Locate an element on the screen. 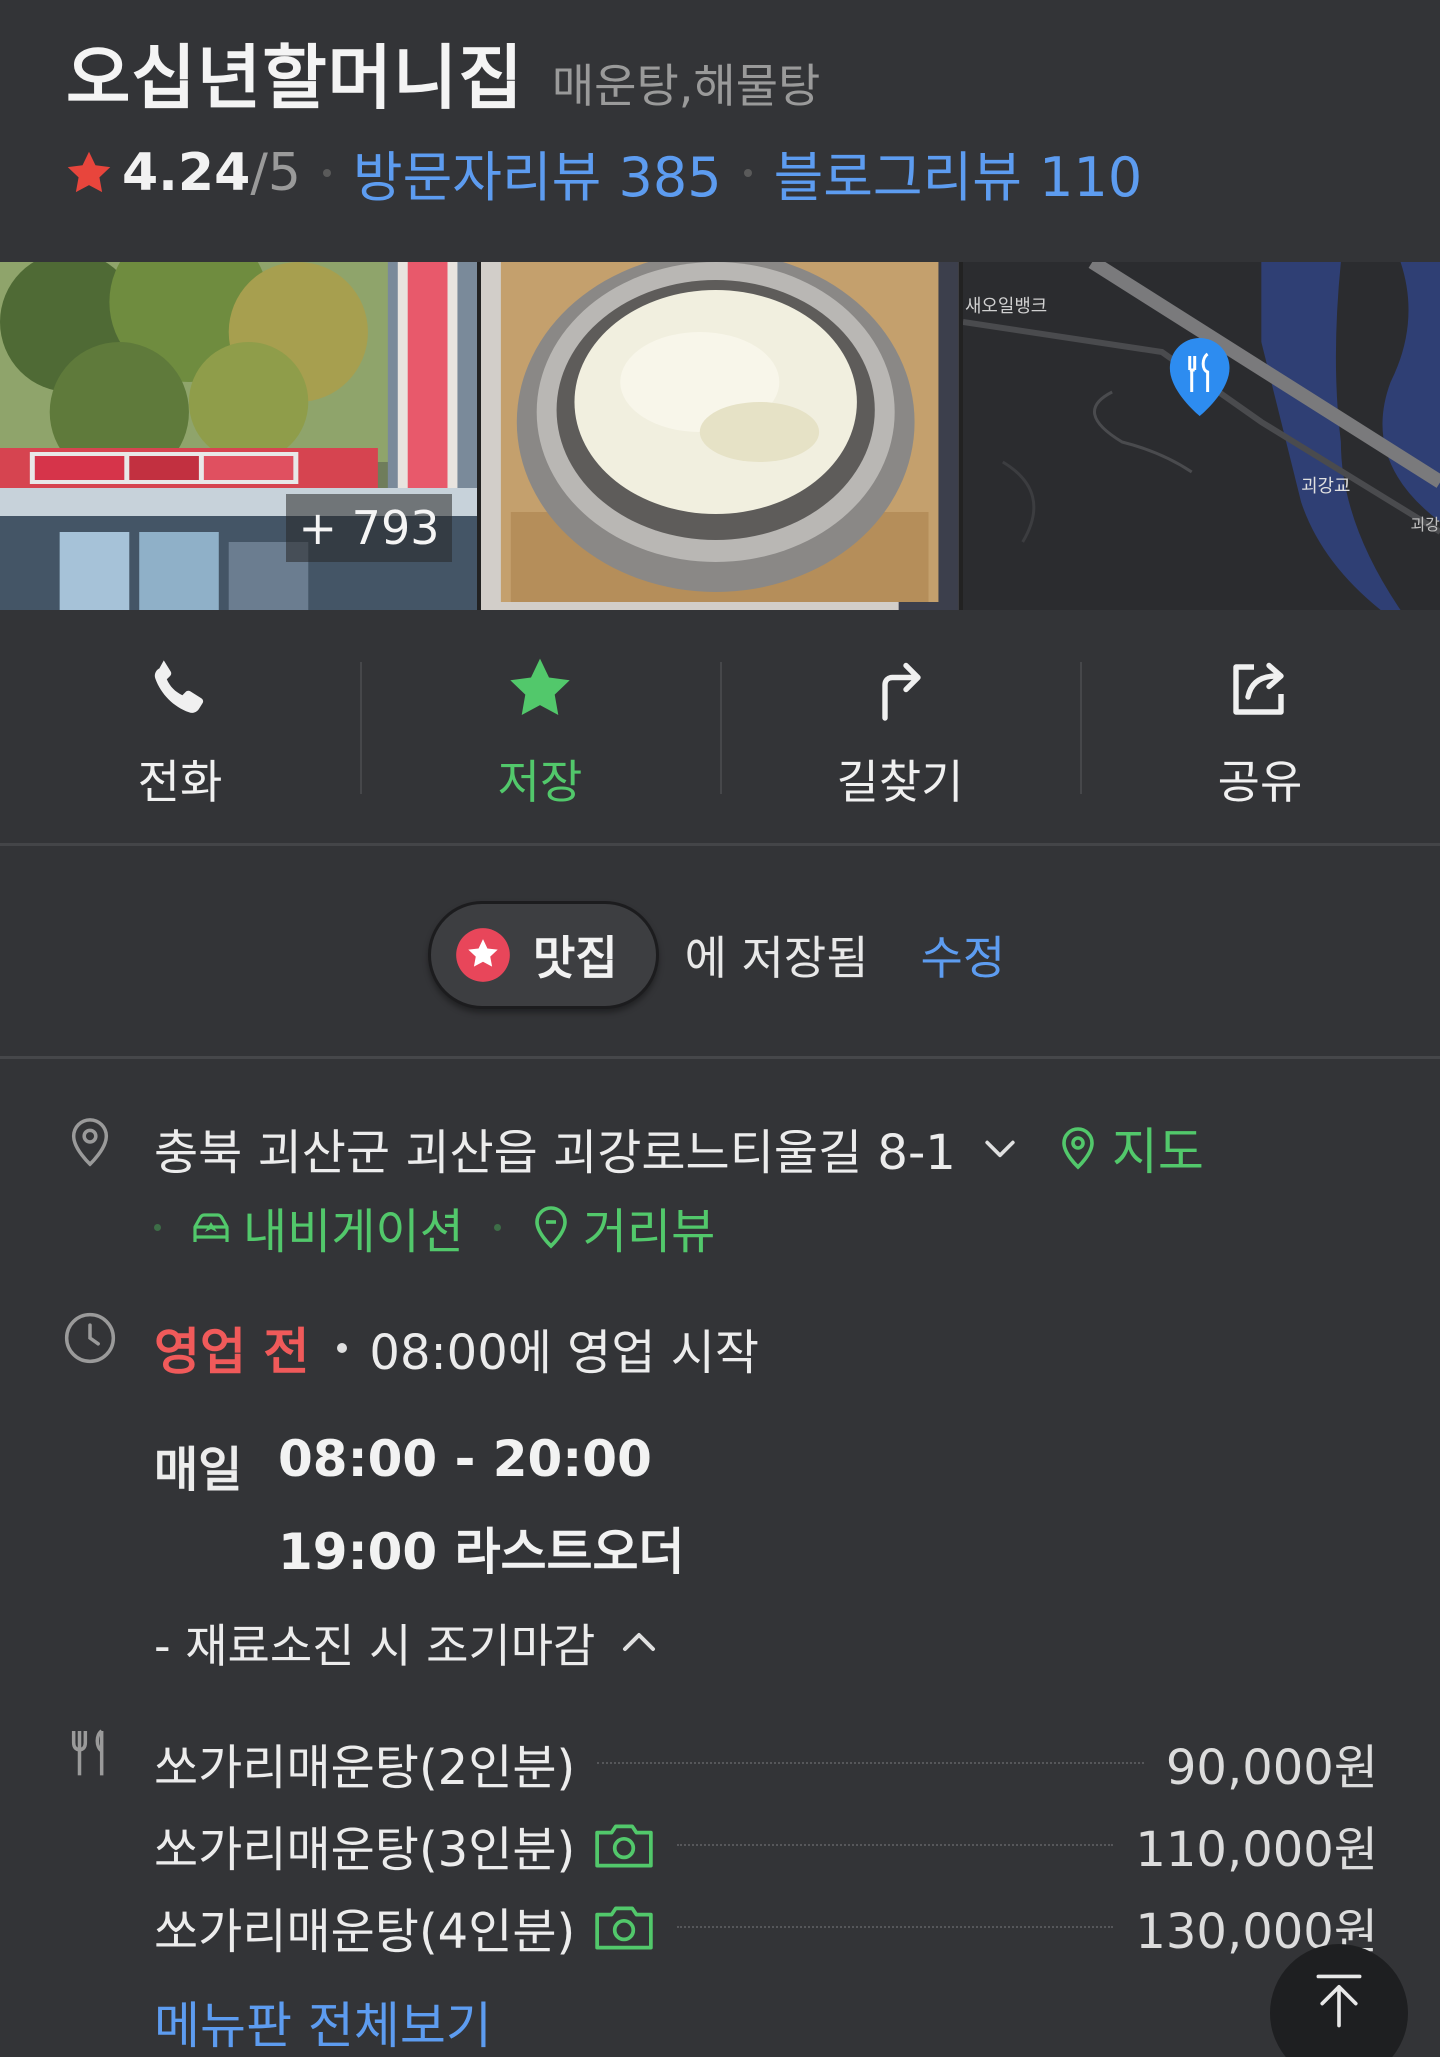  map-link: 지도 is located at coordinates (1129, 1148).